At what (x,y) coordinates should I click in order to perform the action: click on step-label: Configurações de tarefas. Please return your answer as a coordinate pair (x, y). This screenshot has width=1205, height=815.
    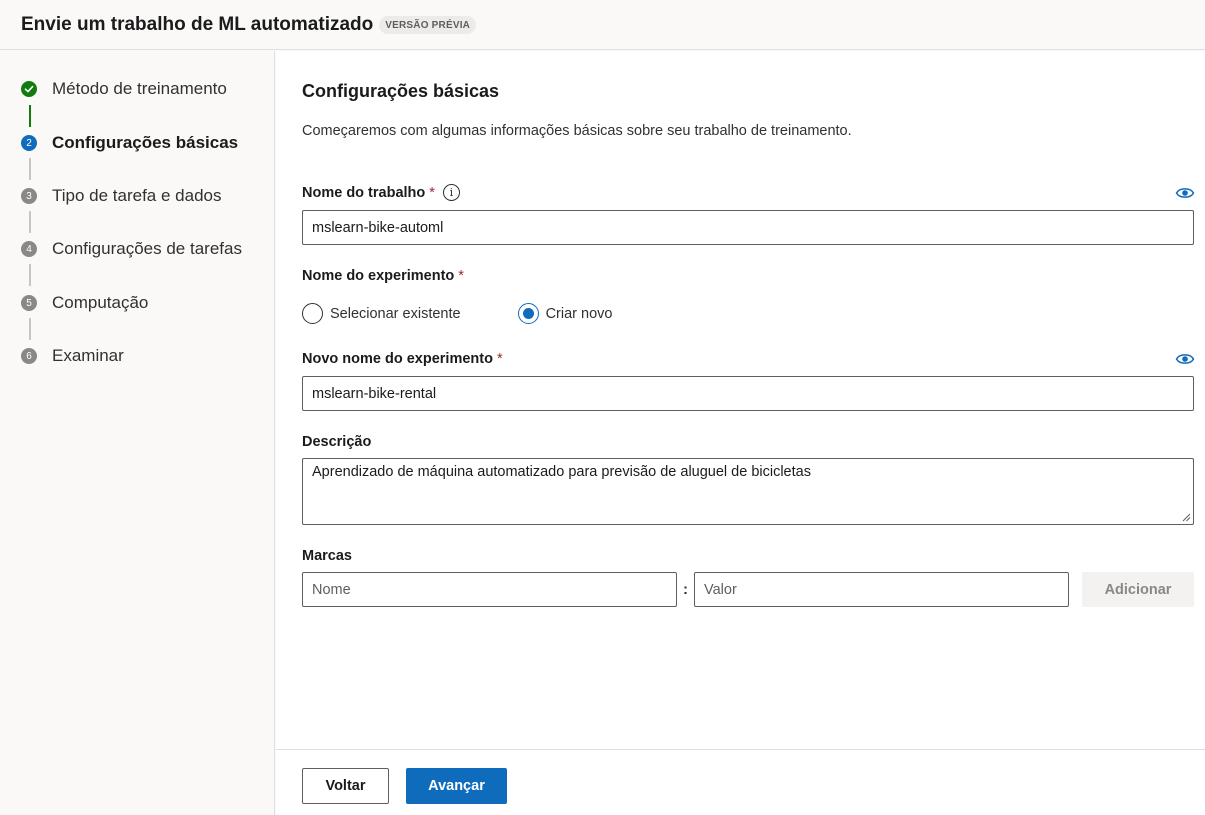
    Looking at the image, I should click on (147, 248).